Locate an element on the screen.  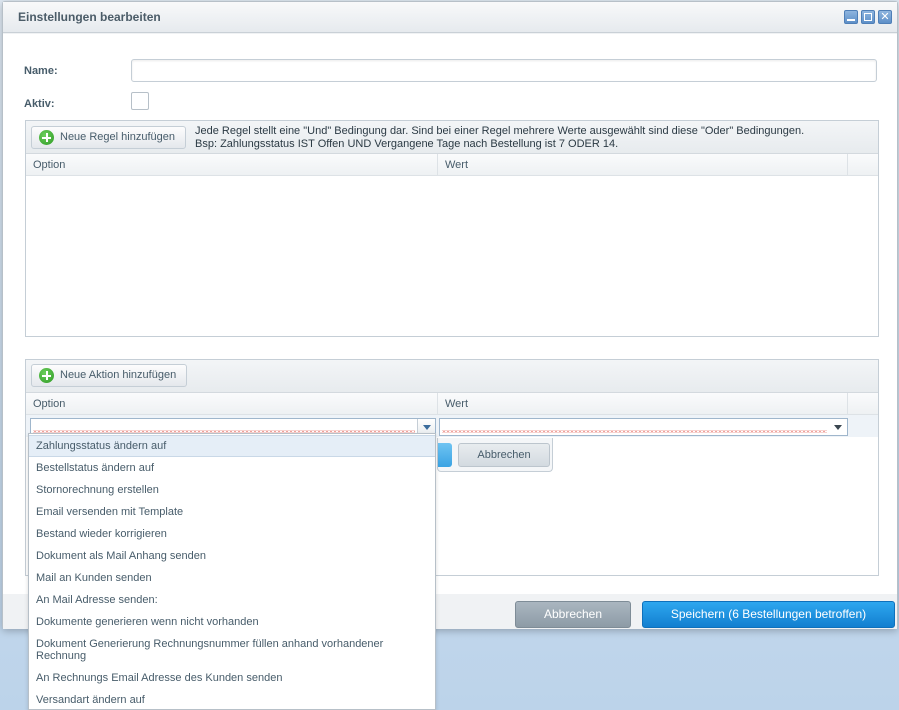
add-rule-button: Neue Regel hinzufügen is located at coordinates (108, 137).